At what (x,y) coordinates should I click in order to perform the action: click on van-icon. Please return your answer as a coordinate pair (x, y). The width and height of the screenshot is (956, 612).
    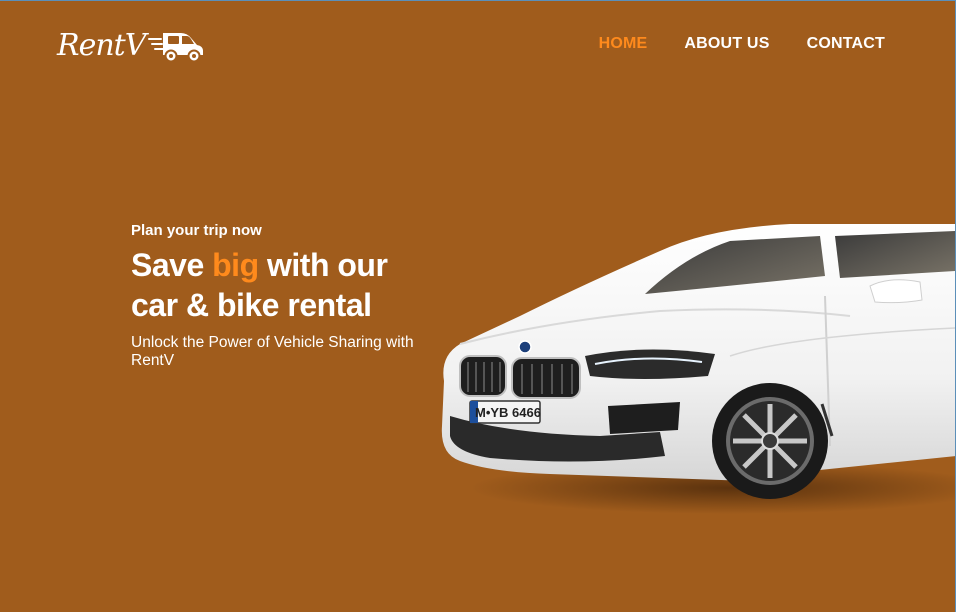
    Looking at the image, I should click on (176, 48).